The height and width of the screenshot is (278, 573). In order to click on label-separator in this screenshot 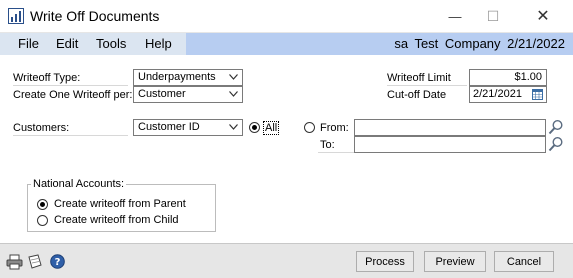, I will do `click(70, 85)`.